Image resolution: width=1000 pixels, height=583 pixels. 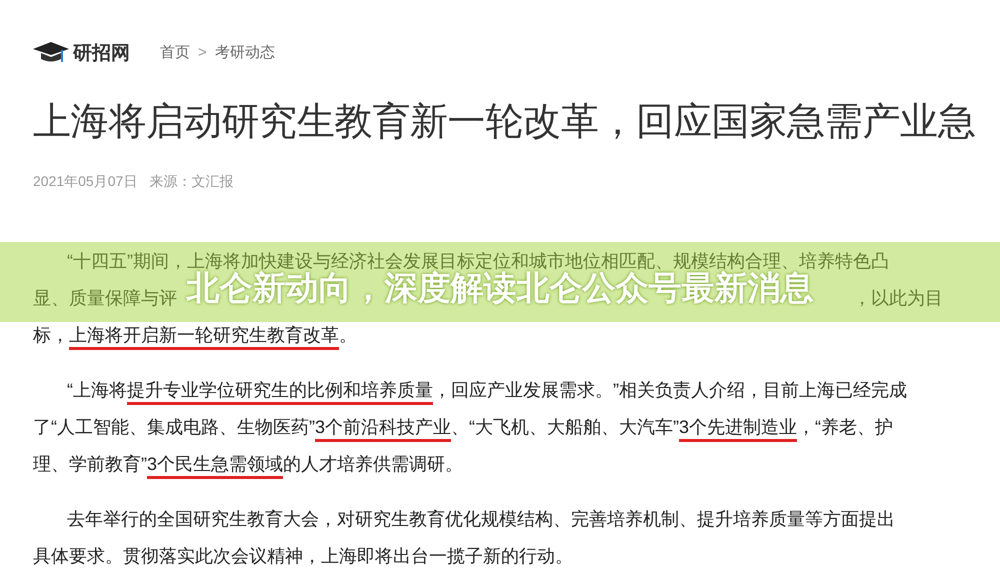 What do you see at coordinates (85, 181) in the screenshot?
I see `article-date: 2021年05月07日` at bounding box center [85, 181].